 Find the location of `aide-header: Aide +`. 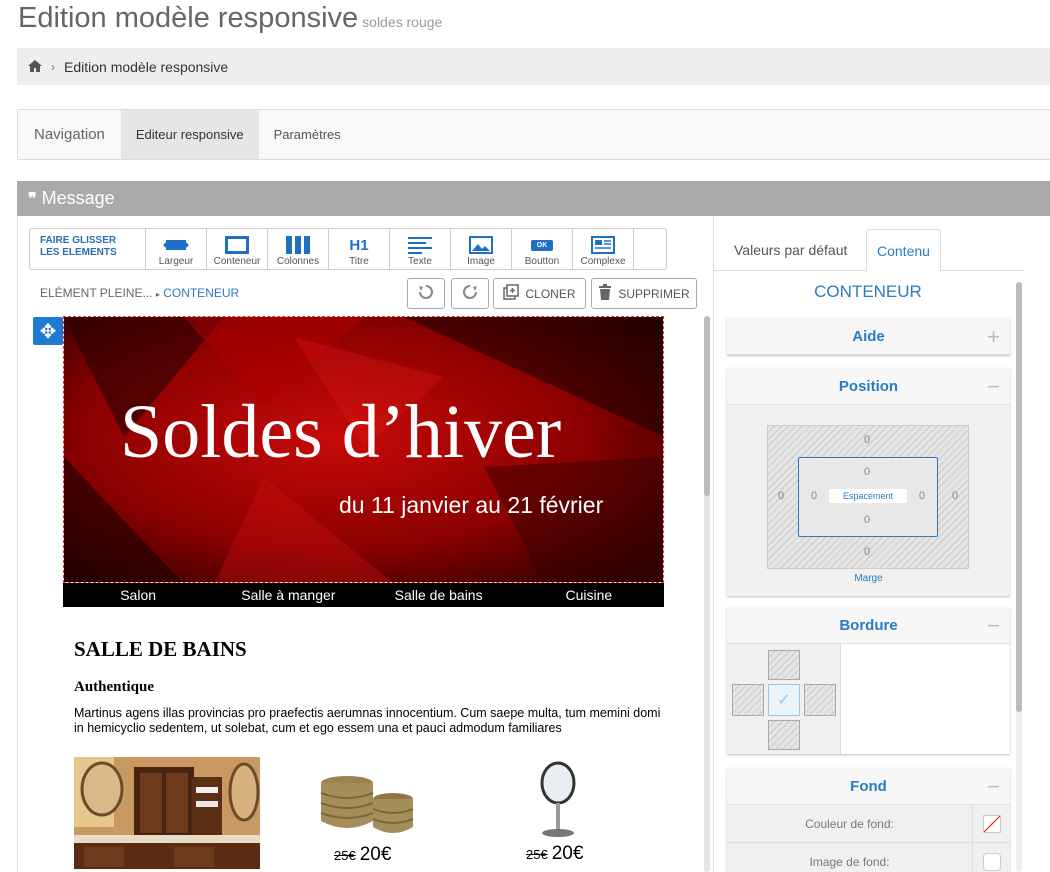

aide-header: Aide + is located at coordinates (868, 336).